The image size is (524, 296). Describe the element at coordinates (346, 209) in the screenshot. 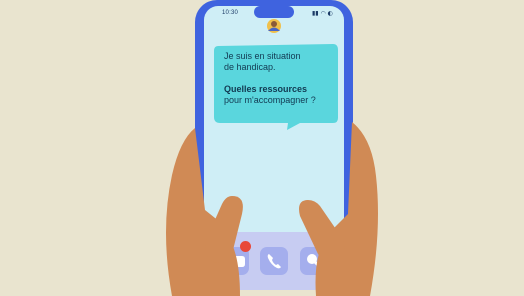

I see `right-hand` at that location.